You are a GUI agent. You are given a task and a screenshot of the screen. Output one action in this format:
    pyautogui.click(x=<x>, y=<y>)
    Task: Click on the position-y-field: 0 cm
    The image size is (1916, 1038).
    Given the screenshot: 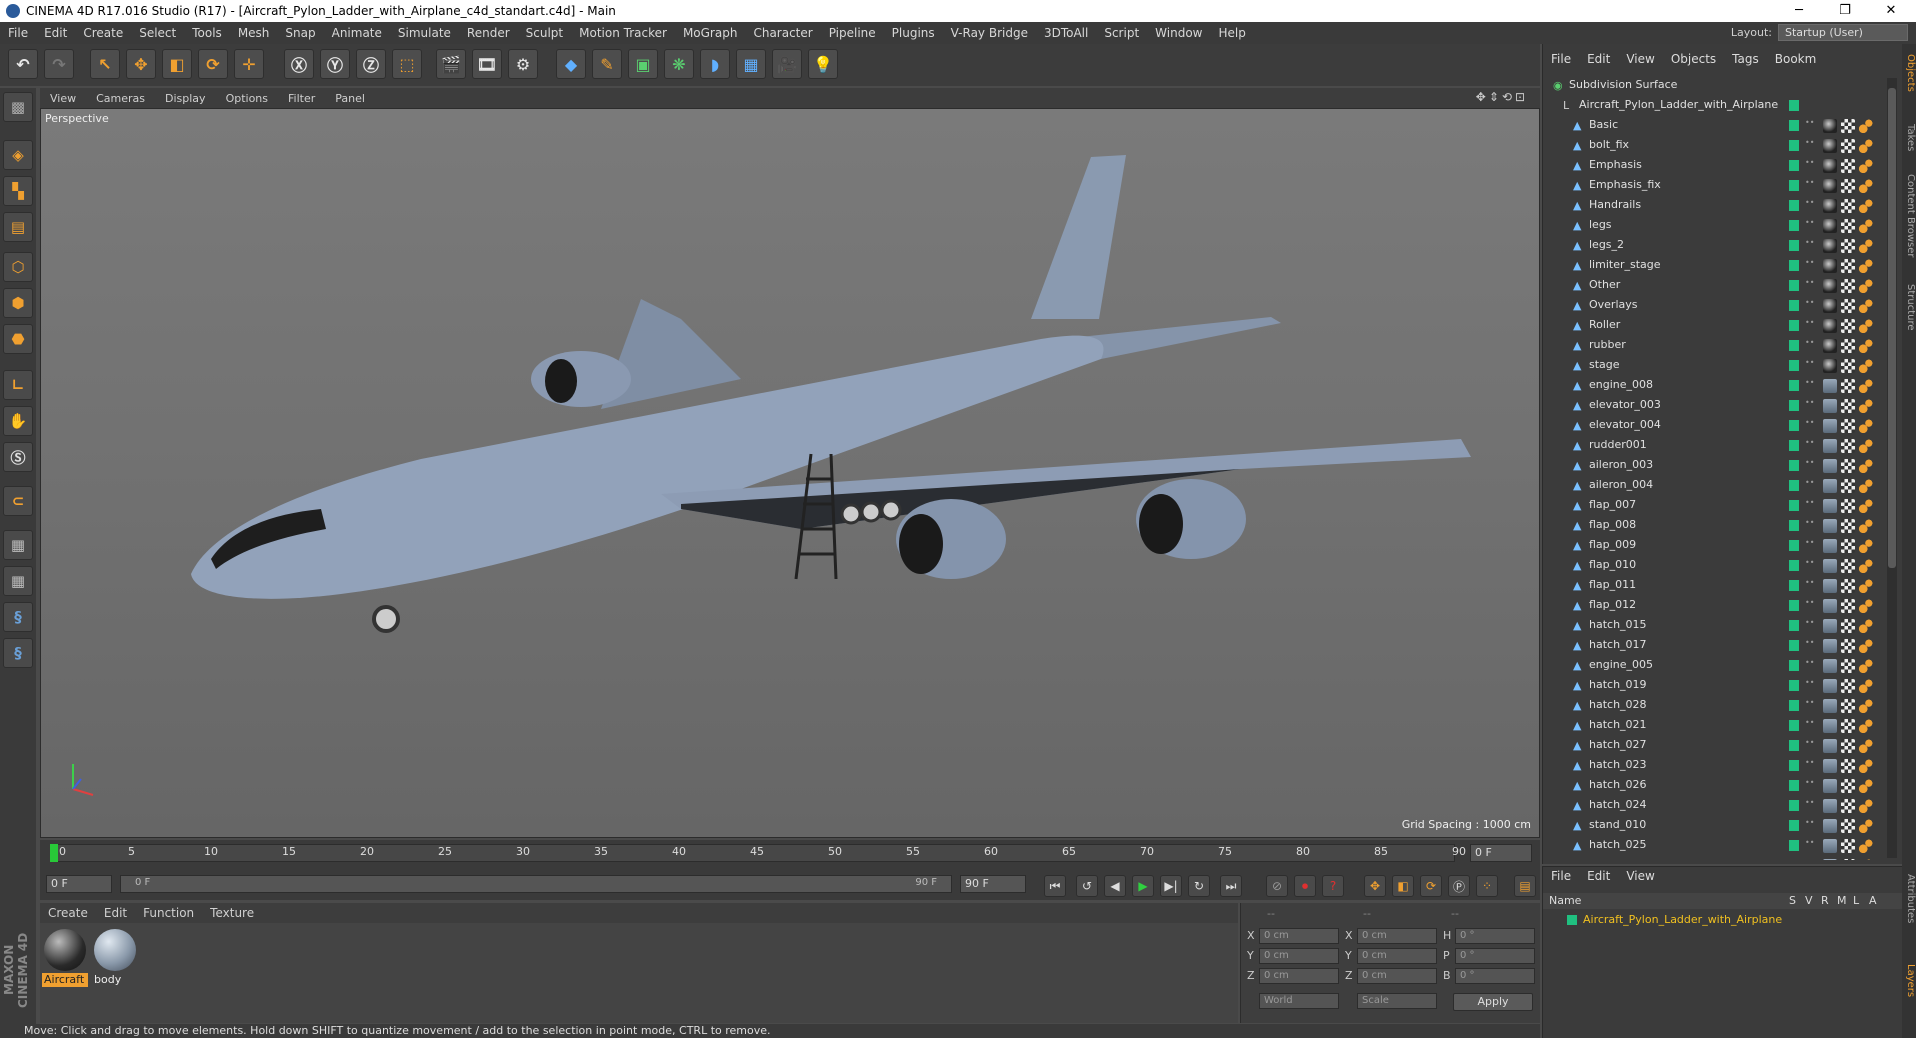 What is the action you would take?
    pyautogui.click(x=1299, y=956)
    